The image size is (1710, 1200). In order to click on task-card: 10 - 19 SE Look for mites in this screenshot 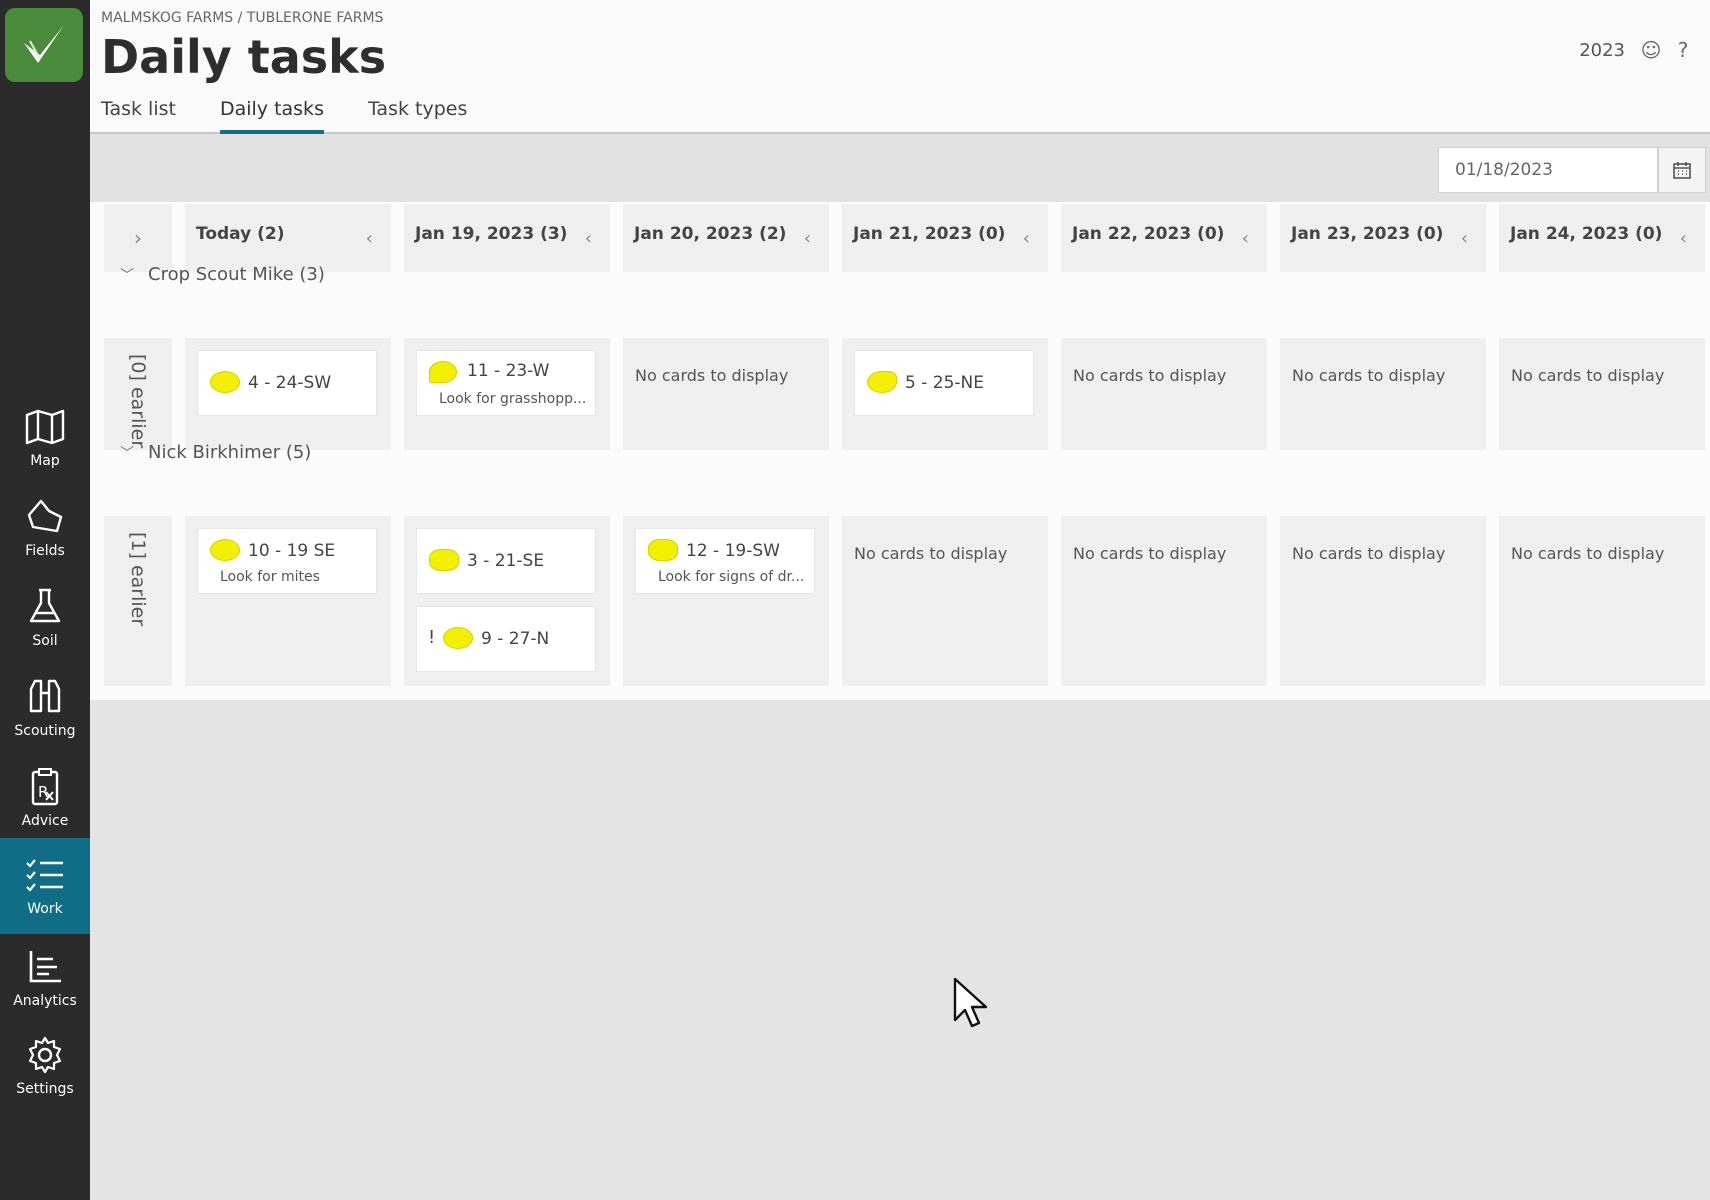, I will do `click(287, 561)`.